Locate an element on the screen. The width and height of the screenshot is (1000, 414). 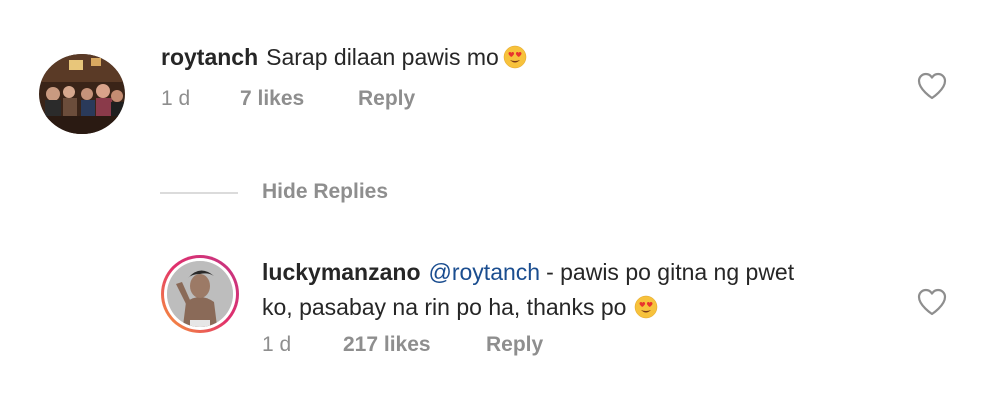
reply-text-line1: - pawis po gitna ng pwet is located at coordinates (670, 272).